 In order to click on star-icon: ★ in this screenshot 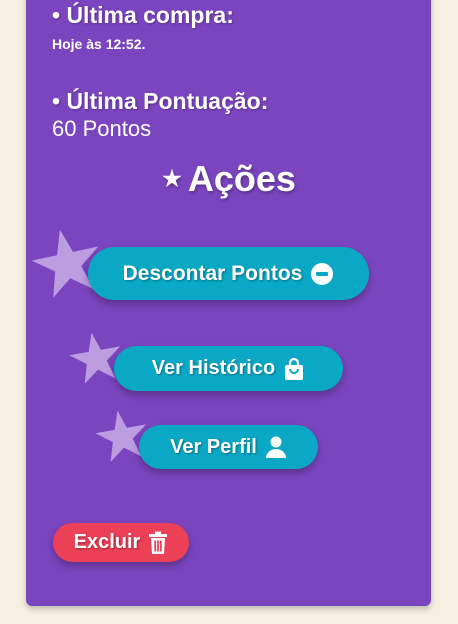, I will do `click(172, 179)`.